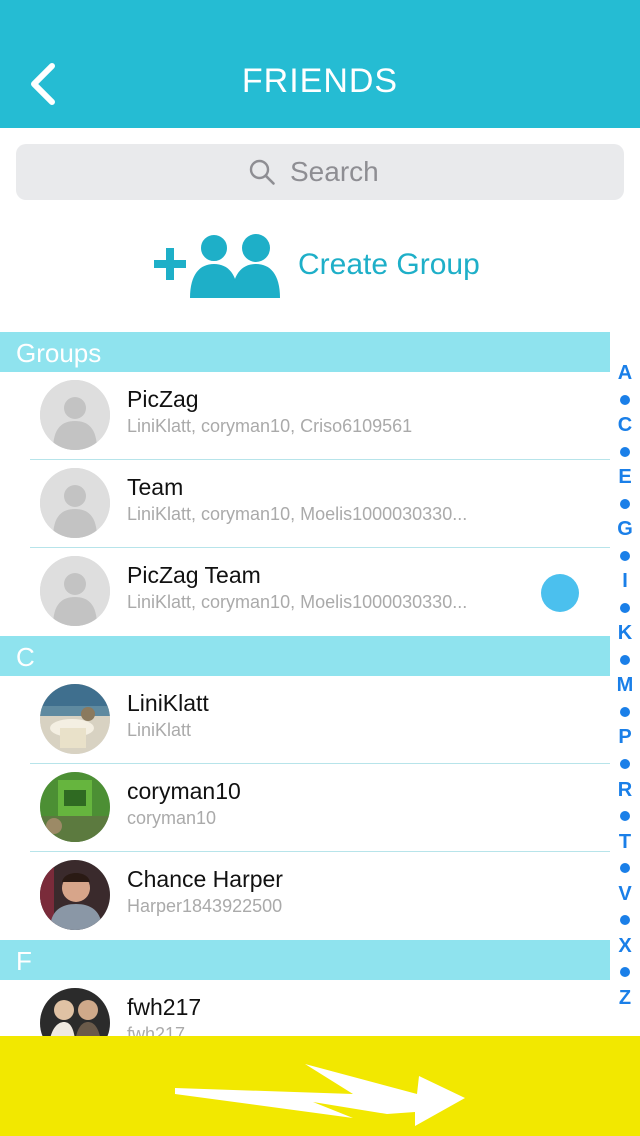 Image resolution: width=640 pixels, height=1136 pixels. I want to click on unread-indicator, so click(560, 593).